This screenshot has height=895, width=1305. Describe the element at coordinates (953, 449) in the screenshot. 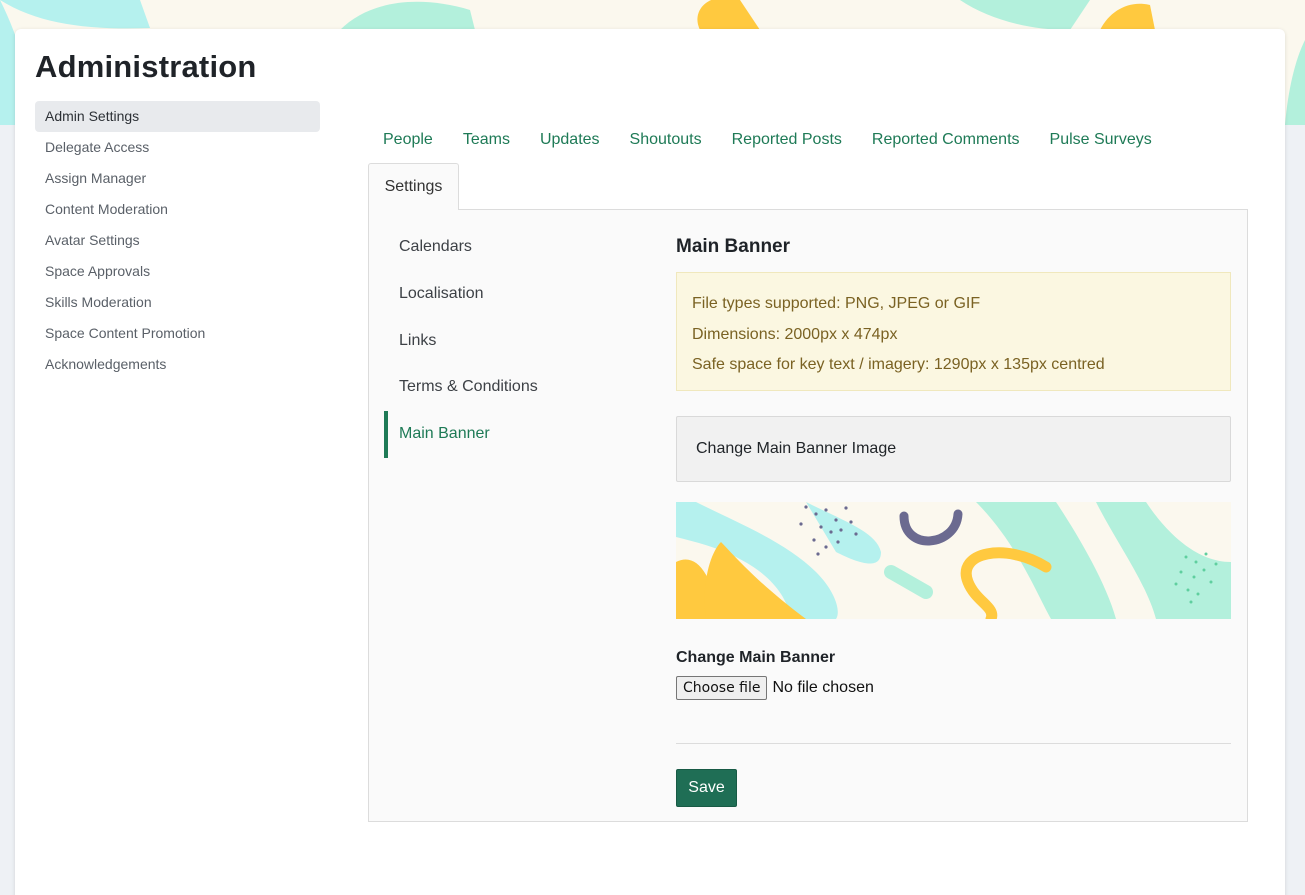

I see `change-banner-image-header: Change Main Banner Image` at that location.